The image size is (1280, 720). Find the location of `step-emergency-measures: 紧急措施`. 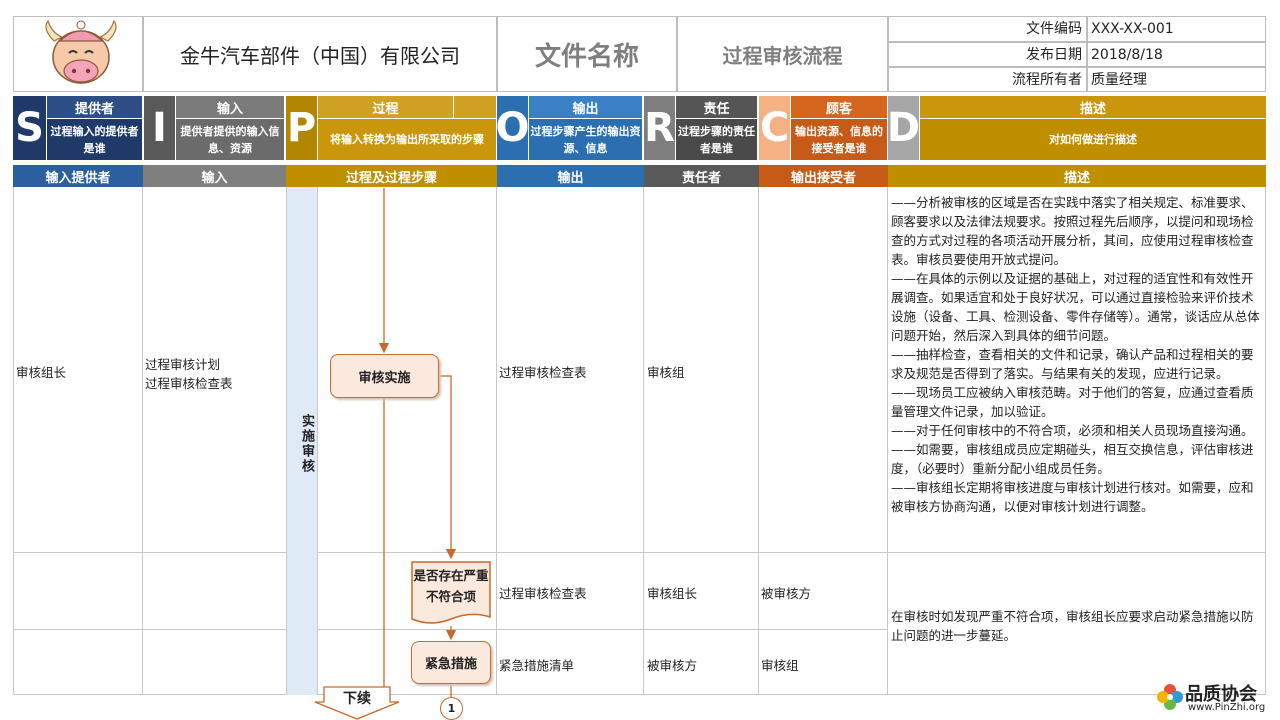

step-emergency-measures: 紧急措施 is located at coordinates (451, 662).